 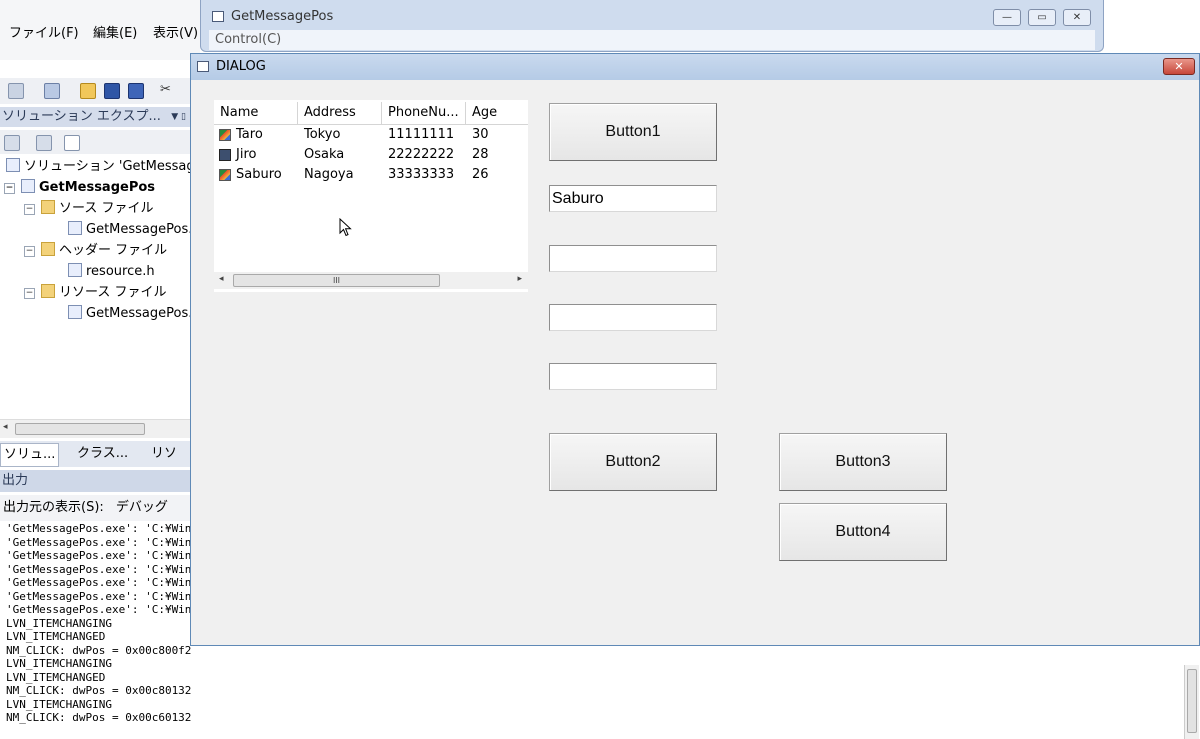 What do you see at coordinates (178, 117) in the screenshot?
I see `chevron-down-icon: ▼ ▯` at bounding box center [178, 117].